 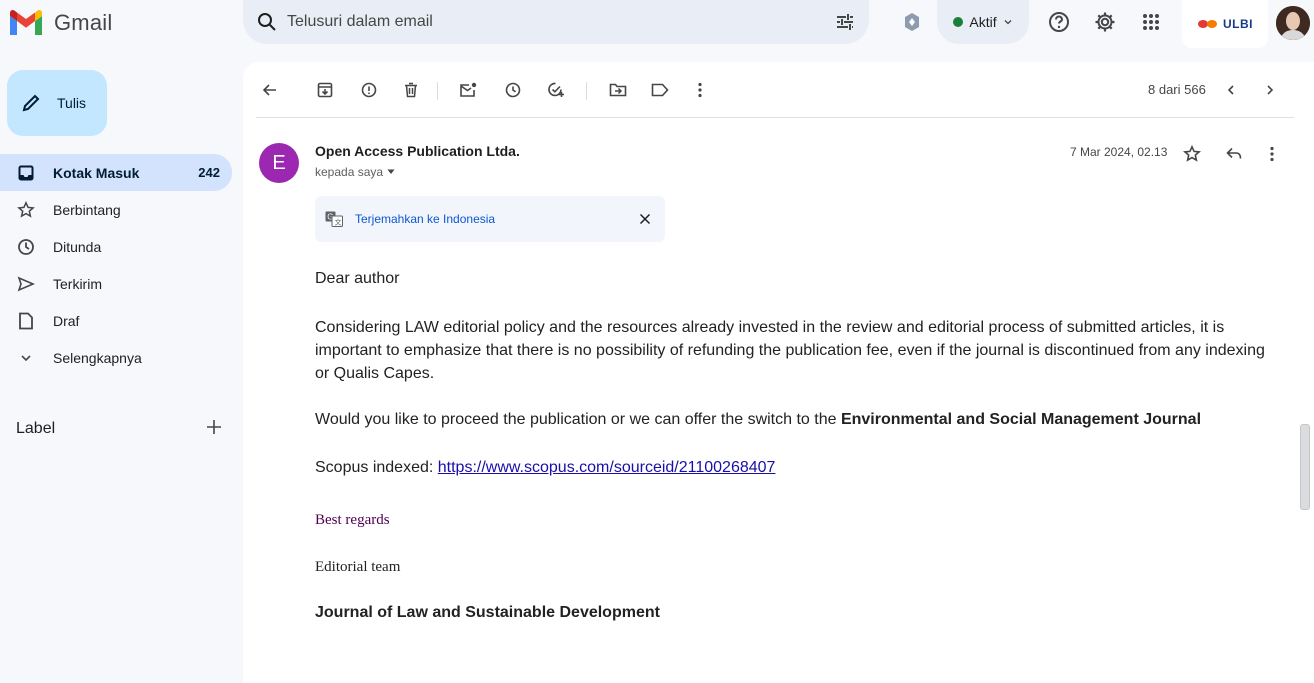 What do you see at coordinates (561, 22) in the screenshot?
I see `search-input: Telusuri dalam email` at bounding box center [561, 22].